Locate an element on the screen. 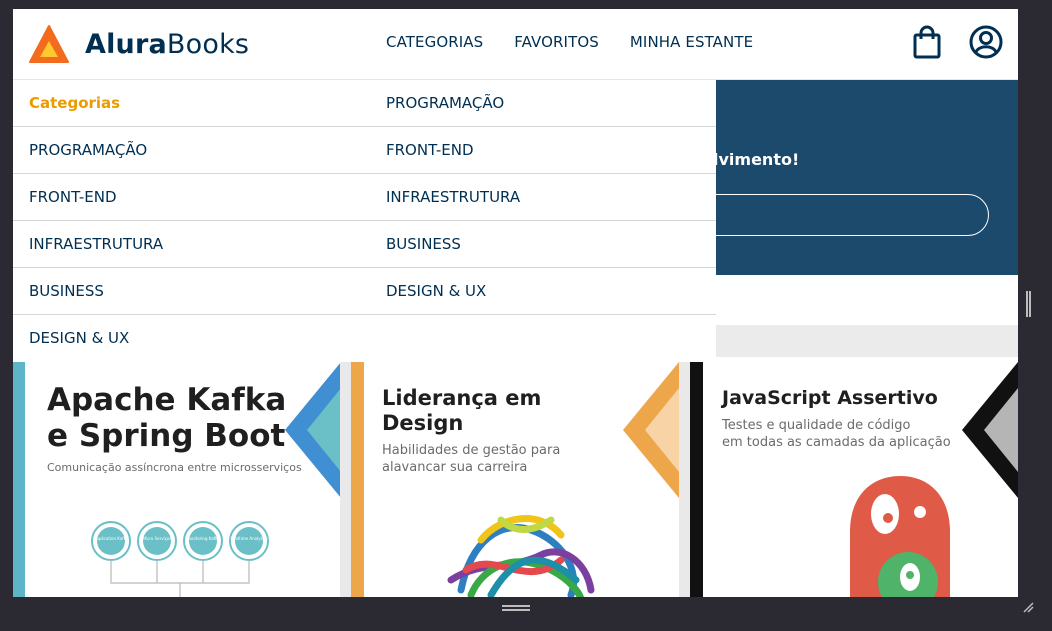 This screenshot has height=631, width=1052. book-title: Apache Kafka e Spring Boot is located at coordinates (166, 418).